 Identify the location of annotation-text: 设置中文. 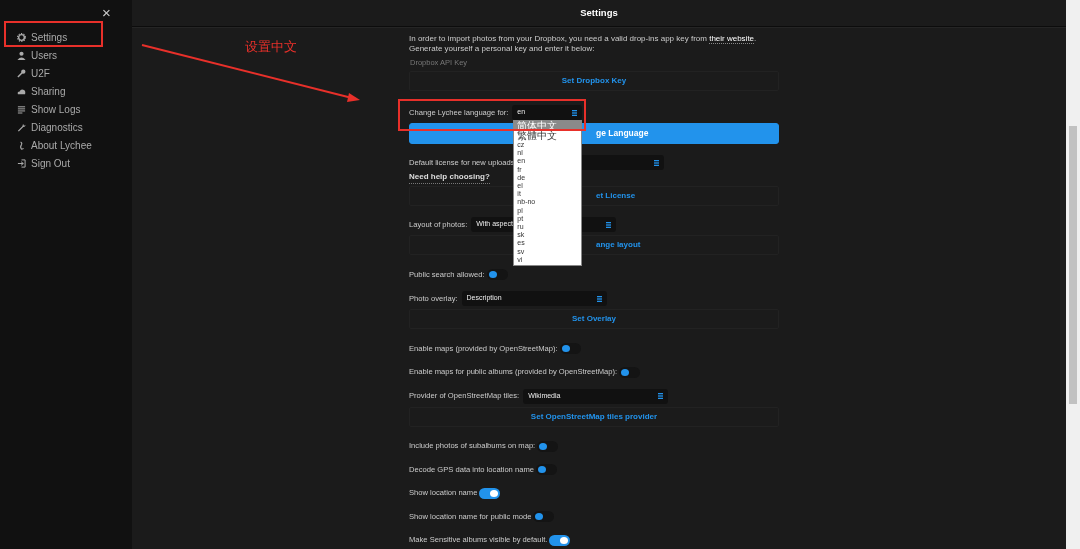
(271, 47).